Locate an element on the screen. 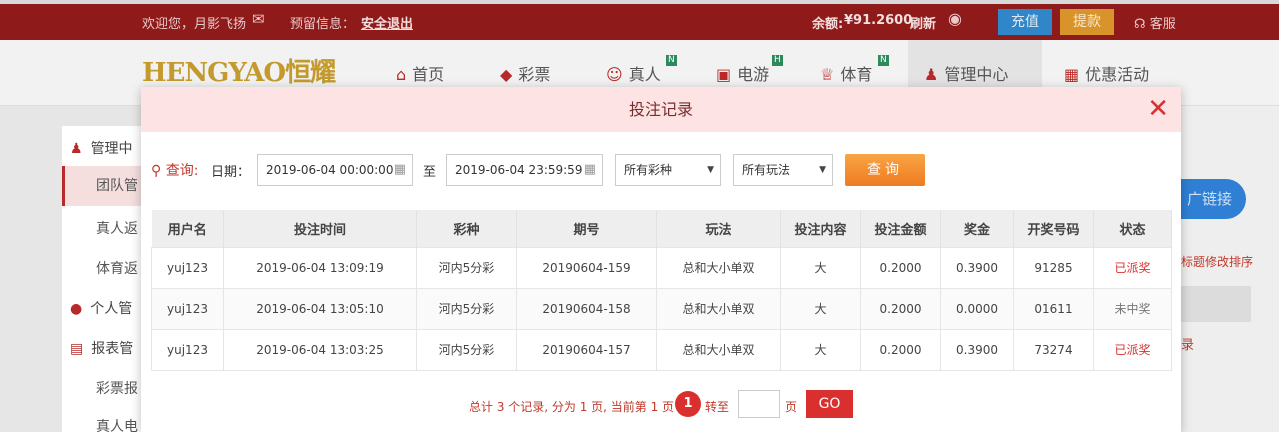 This screenshot has width=1279, height=432. nav-item-sports: ♕ 体育 N is located at coordinates (854, 70).